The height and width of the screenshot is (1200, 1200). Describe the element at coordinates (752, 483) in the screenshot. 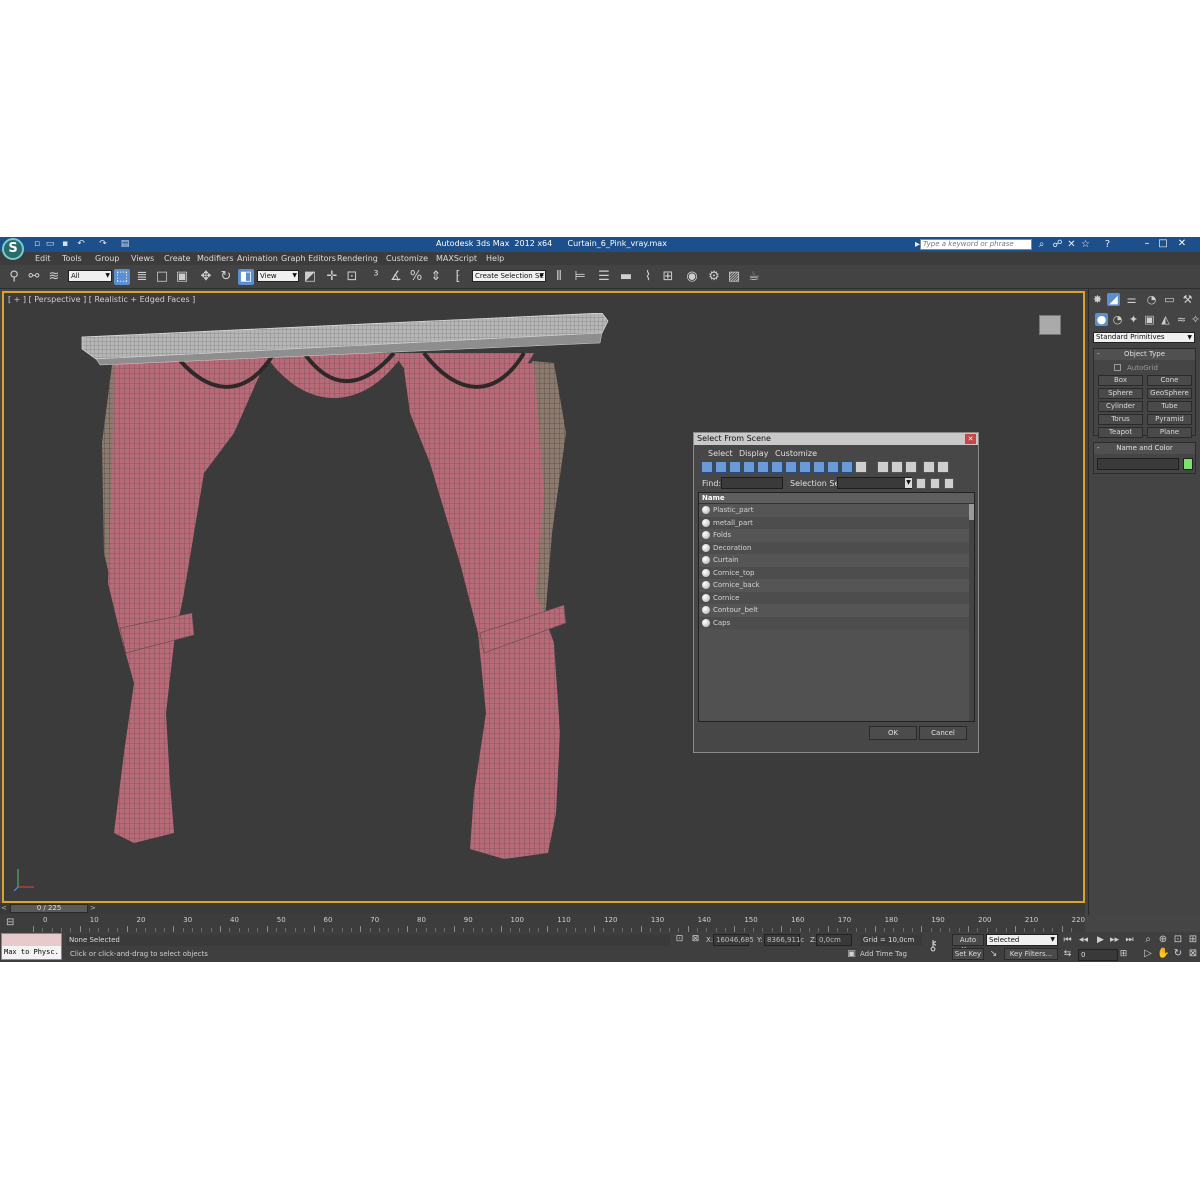

I see `find-input` at that location.